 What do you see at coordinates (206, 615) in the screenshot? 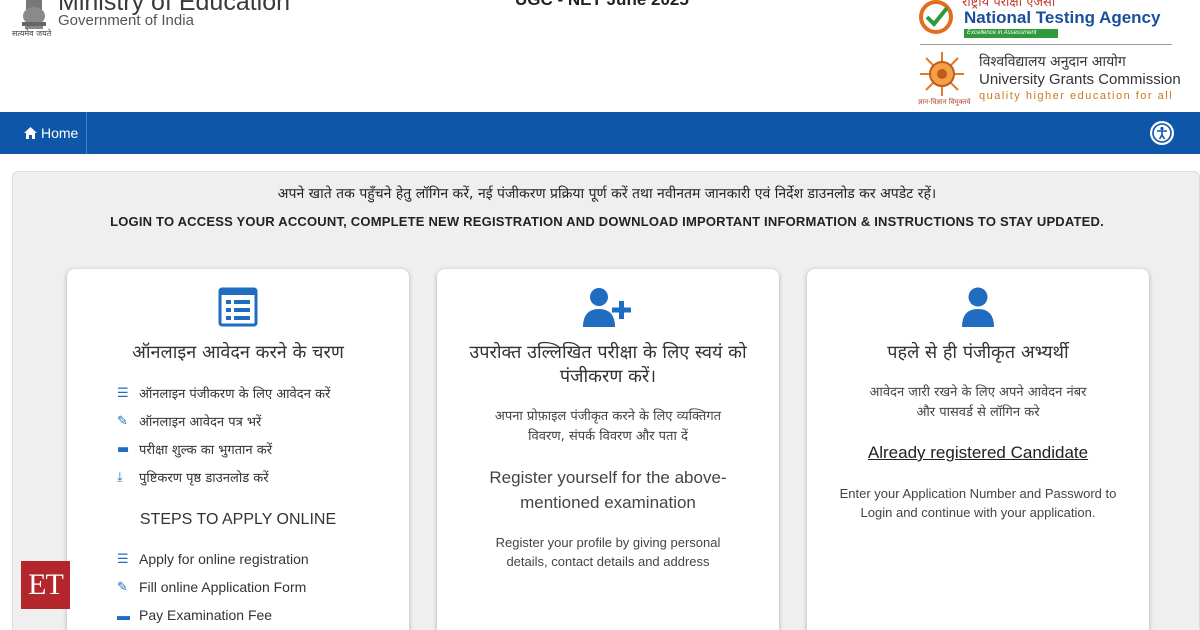
I see `step-label: Pay Examination Fee` at bounding box center [206, 615].